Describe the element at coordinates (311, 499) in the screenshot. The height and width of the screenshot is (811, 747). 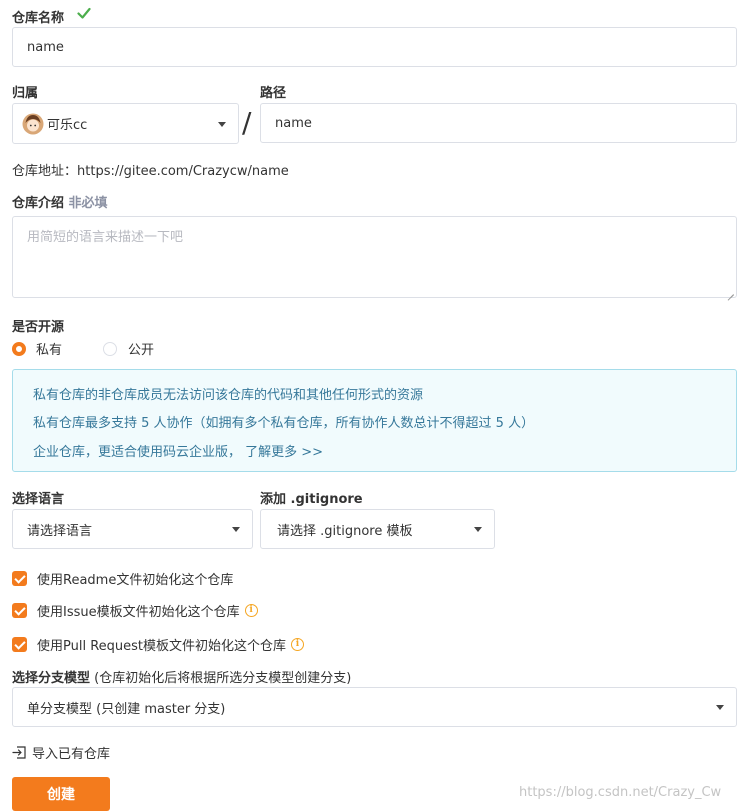
I see `gitignore-label: 添加 .gitignore` at that location.